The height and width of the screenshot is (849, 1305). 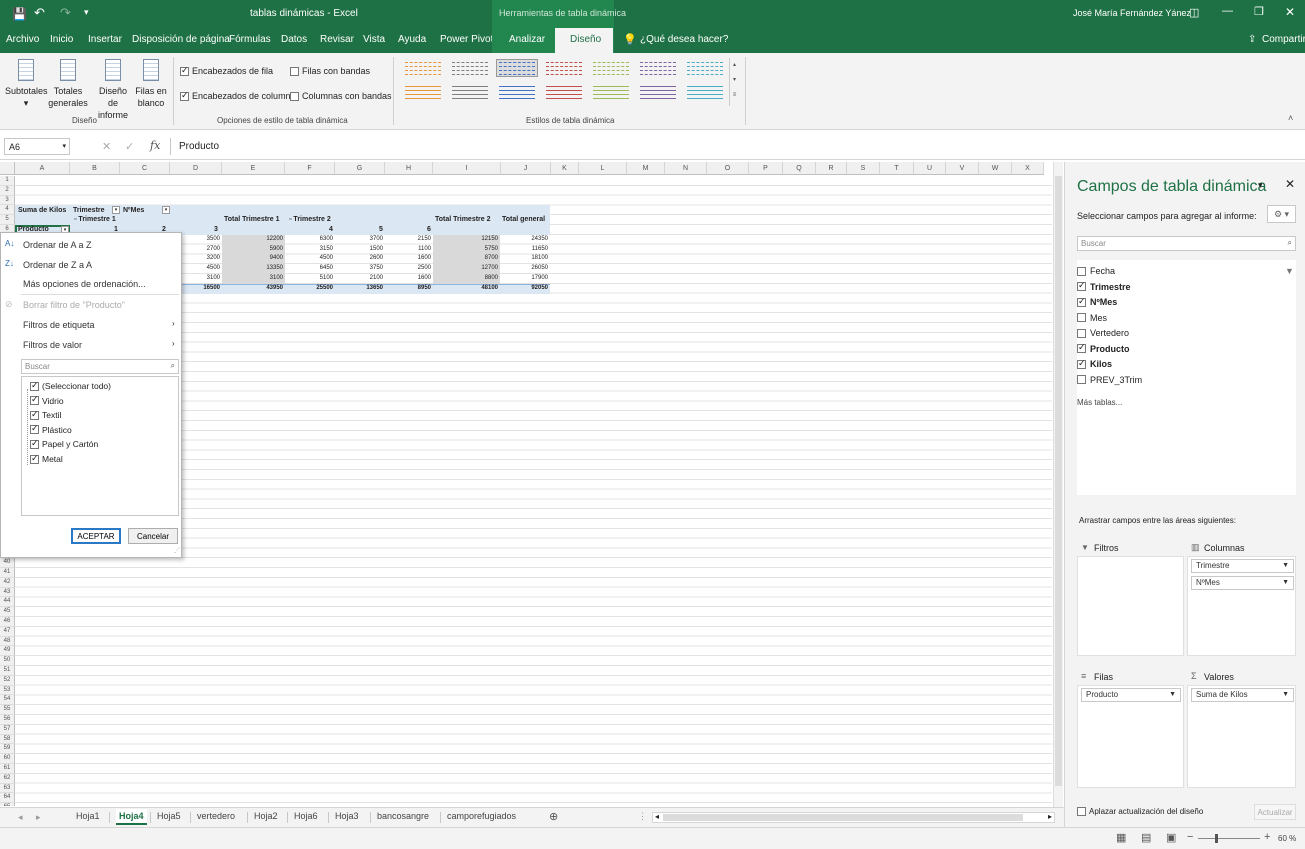 I want to click on column-header: S, so click(x=863, y=168).